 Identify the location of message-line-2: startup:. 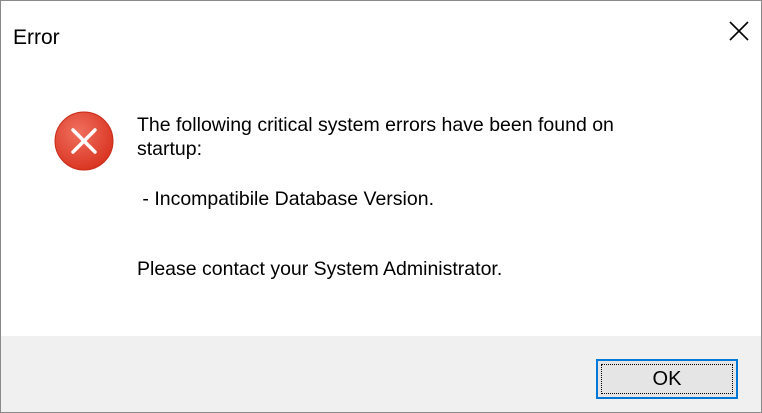
(170, 149).